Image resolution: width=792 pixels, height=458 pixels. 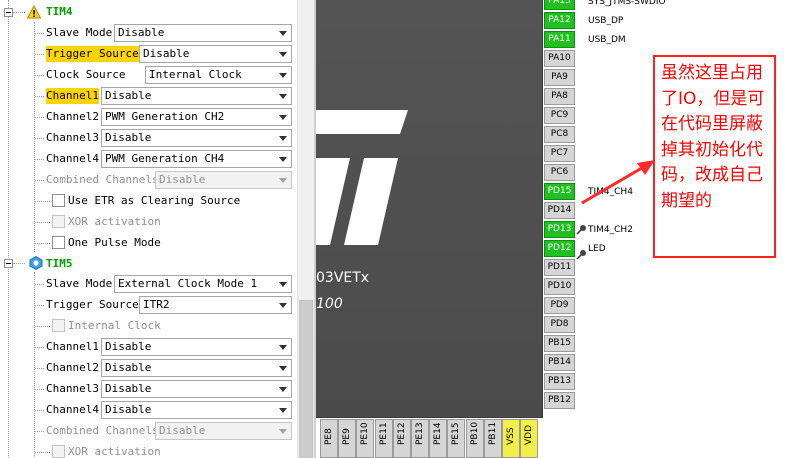 What do you see at coordinates (559, 5) in the screenshot?
I see `pin-pa13: PA13` at bounding box center [559, 5].